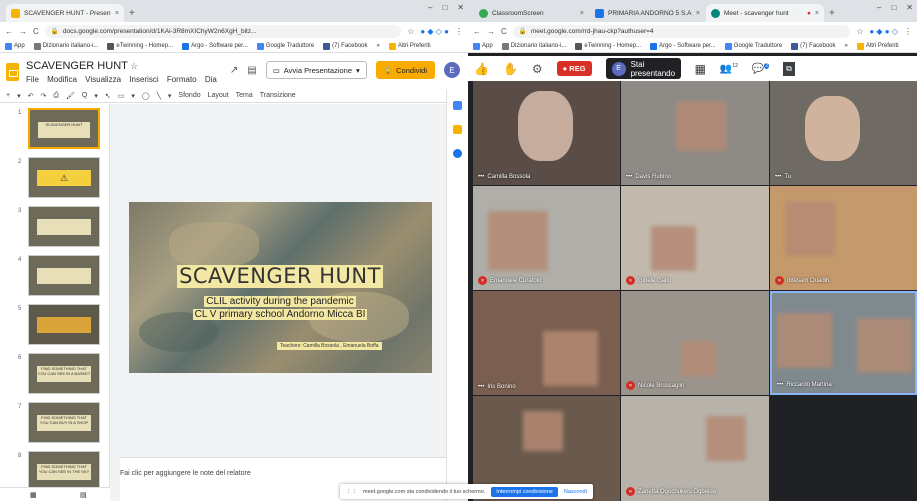 This screenshot has height=501, width=917. I want to click on layout-grid-icon: ▦, so click(700, 69).